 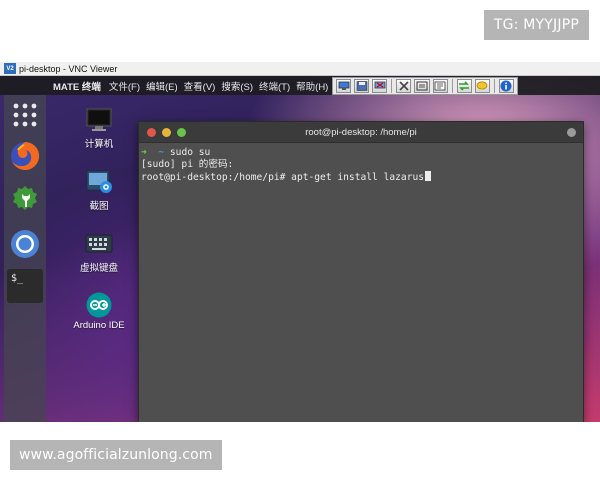 What do you see at coordinates (25, 286) in the screenshot?
I see `terminal-icon: $_` at bounding box center [25, 286].